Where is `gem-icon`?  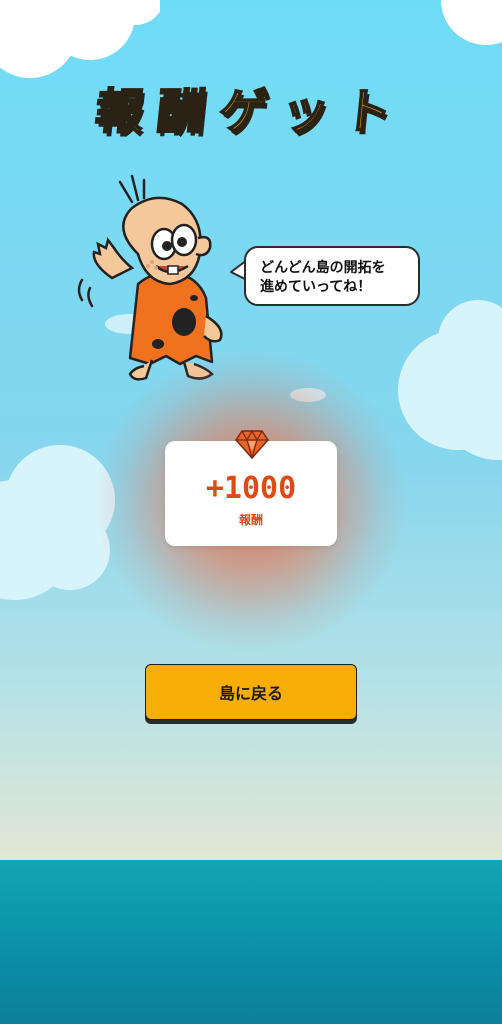 gem-icon is located at coordinates (252, 444).